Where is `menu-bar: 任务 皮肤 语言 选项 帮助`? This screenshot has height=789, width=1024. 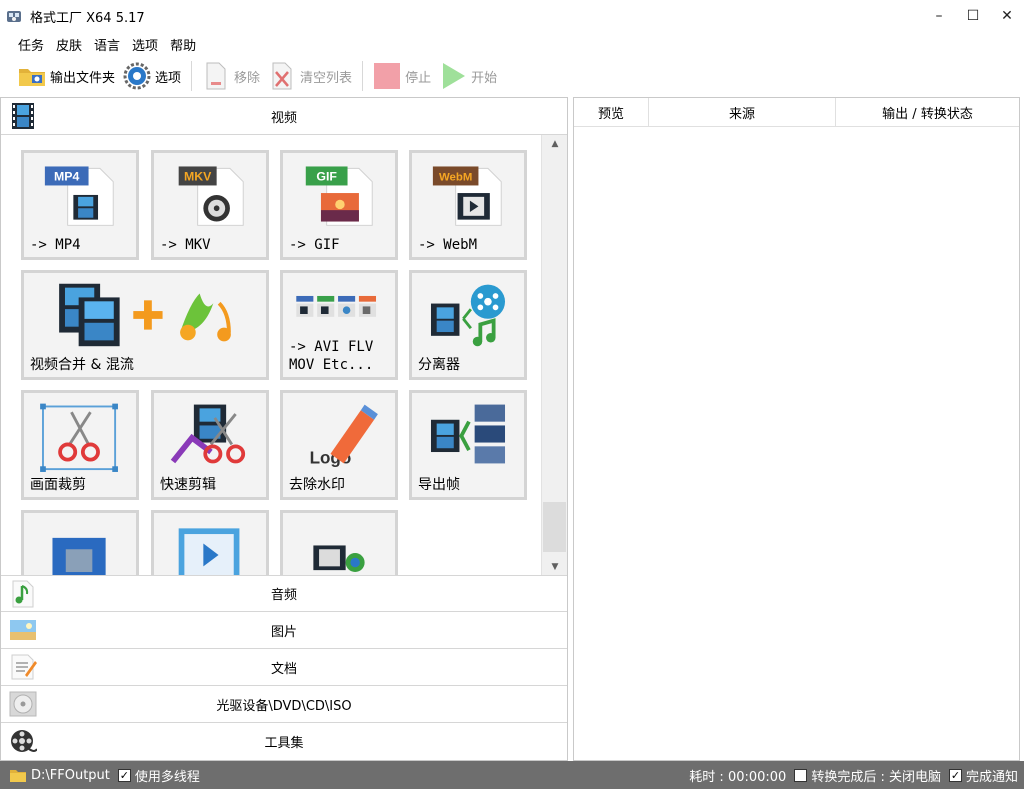
menu-bar: 任务 皮肤 语言 选项 帮助 is located at coordinates (512, 44).